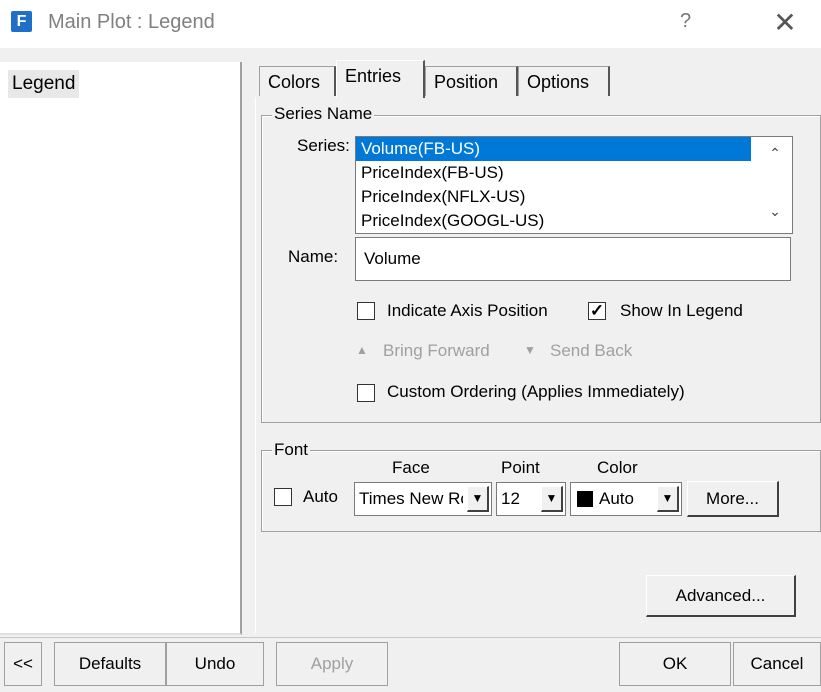 The image size is (821, 692). I want to click on tab-position: Position, so click(471, 81).